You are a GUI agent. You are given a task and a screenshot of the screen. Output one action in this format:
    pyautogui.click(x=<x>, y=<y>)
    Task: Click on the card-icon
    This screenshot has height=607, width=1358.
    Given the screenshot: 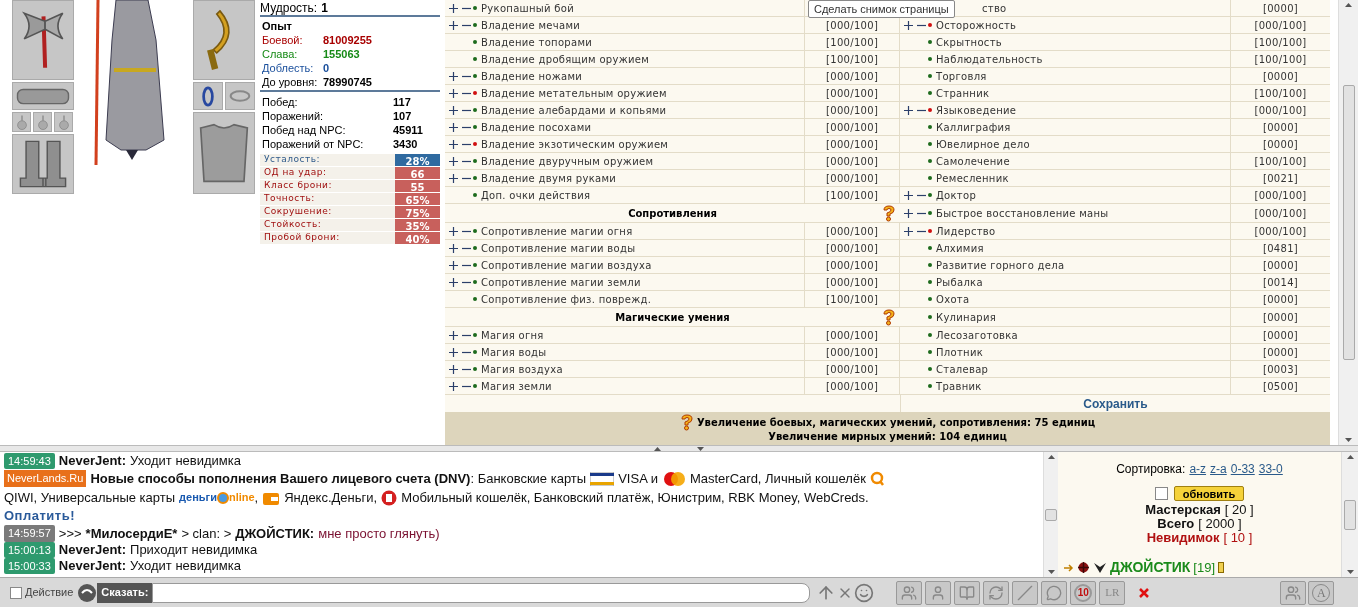 What is the action you would take?
    pyautogui.click(x=602, y=478)
    